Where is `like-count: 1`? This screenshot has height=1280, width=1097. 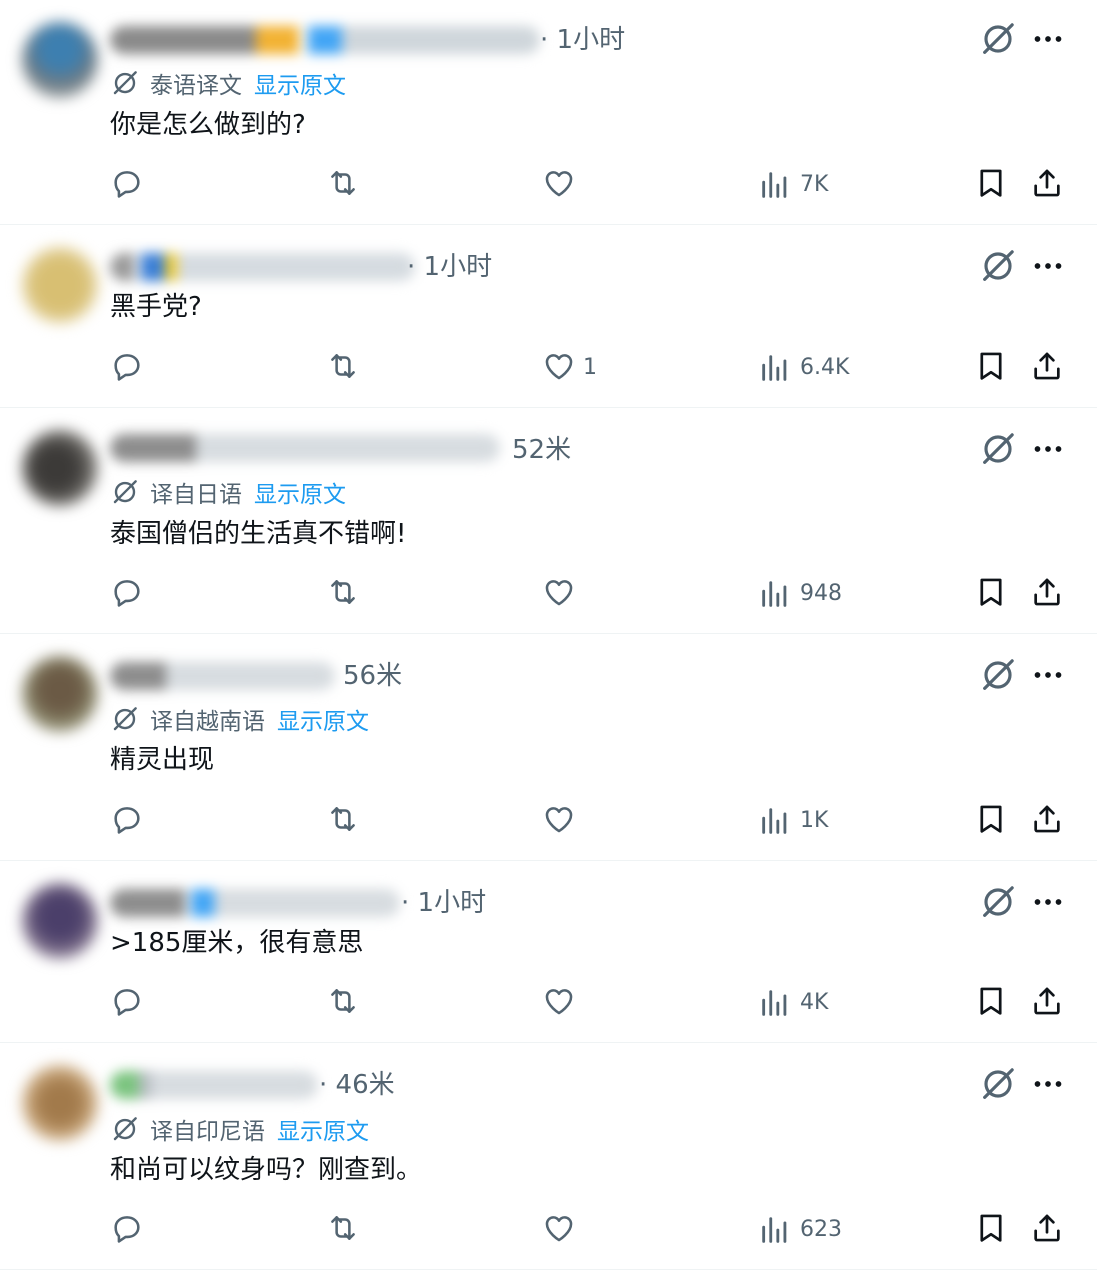 like-count: 1 is located at coordinates (590, 367).